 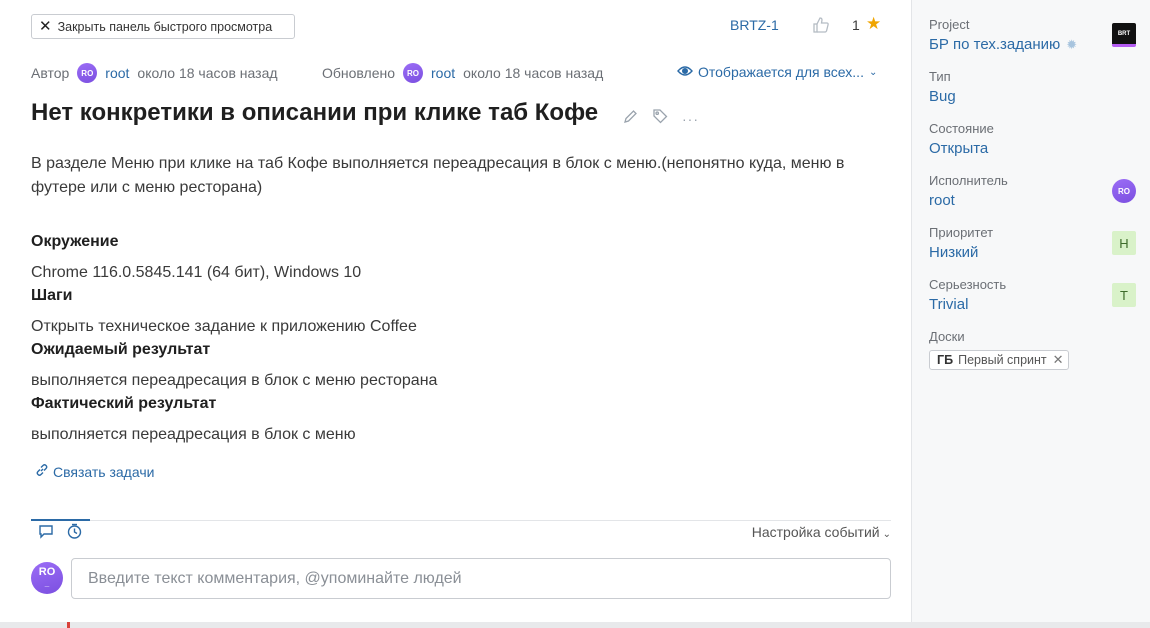 I want to click on issue-key-link: BRTZ-1, so click(x=754, y=25).